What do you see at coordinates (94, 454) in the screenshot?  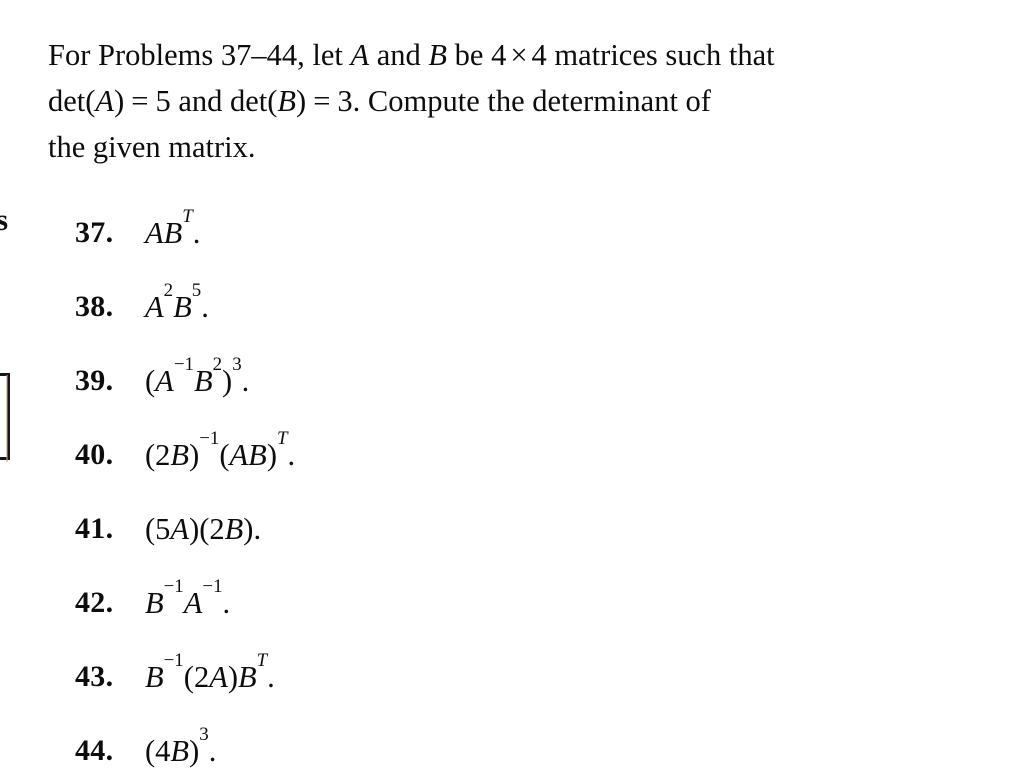 I see `problem-number: 40.` at bounding box center [94, 454].